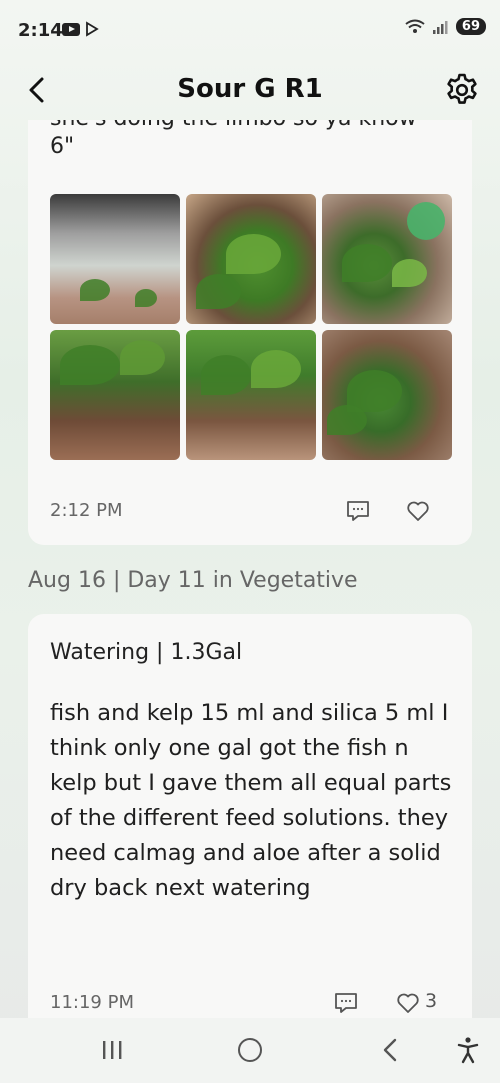 The image size is (500, 1083). What do you see at coordinates (390, 1050) in the screenshot?
I see `back-icon` at bounding box center [390, 1050].